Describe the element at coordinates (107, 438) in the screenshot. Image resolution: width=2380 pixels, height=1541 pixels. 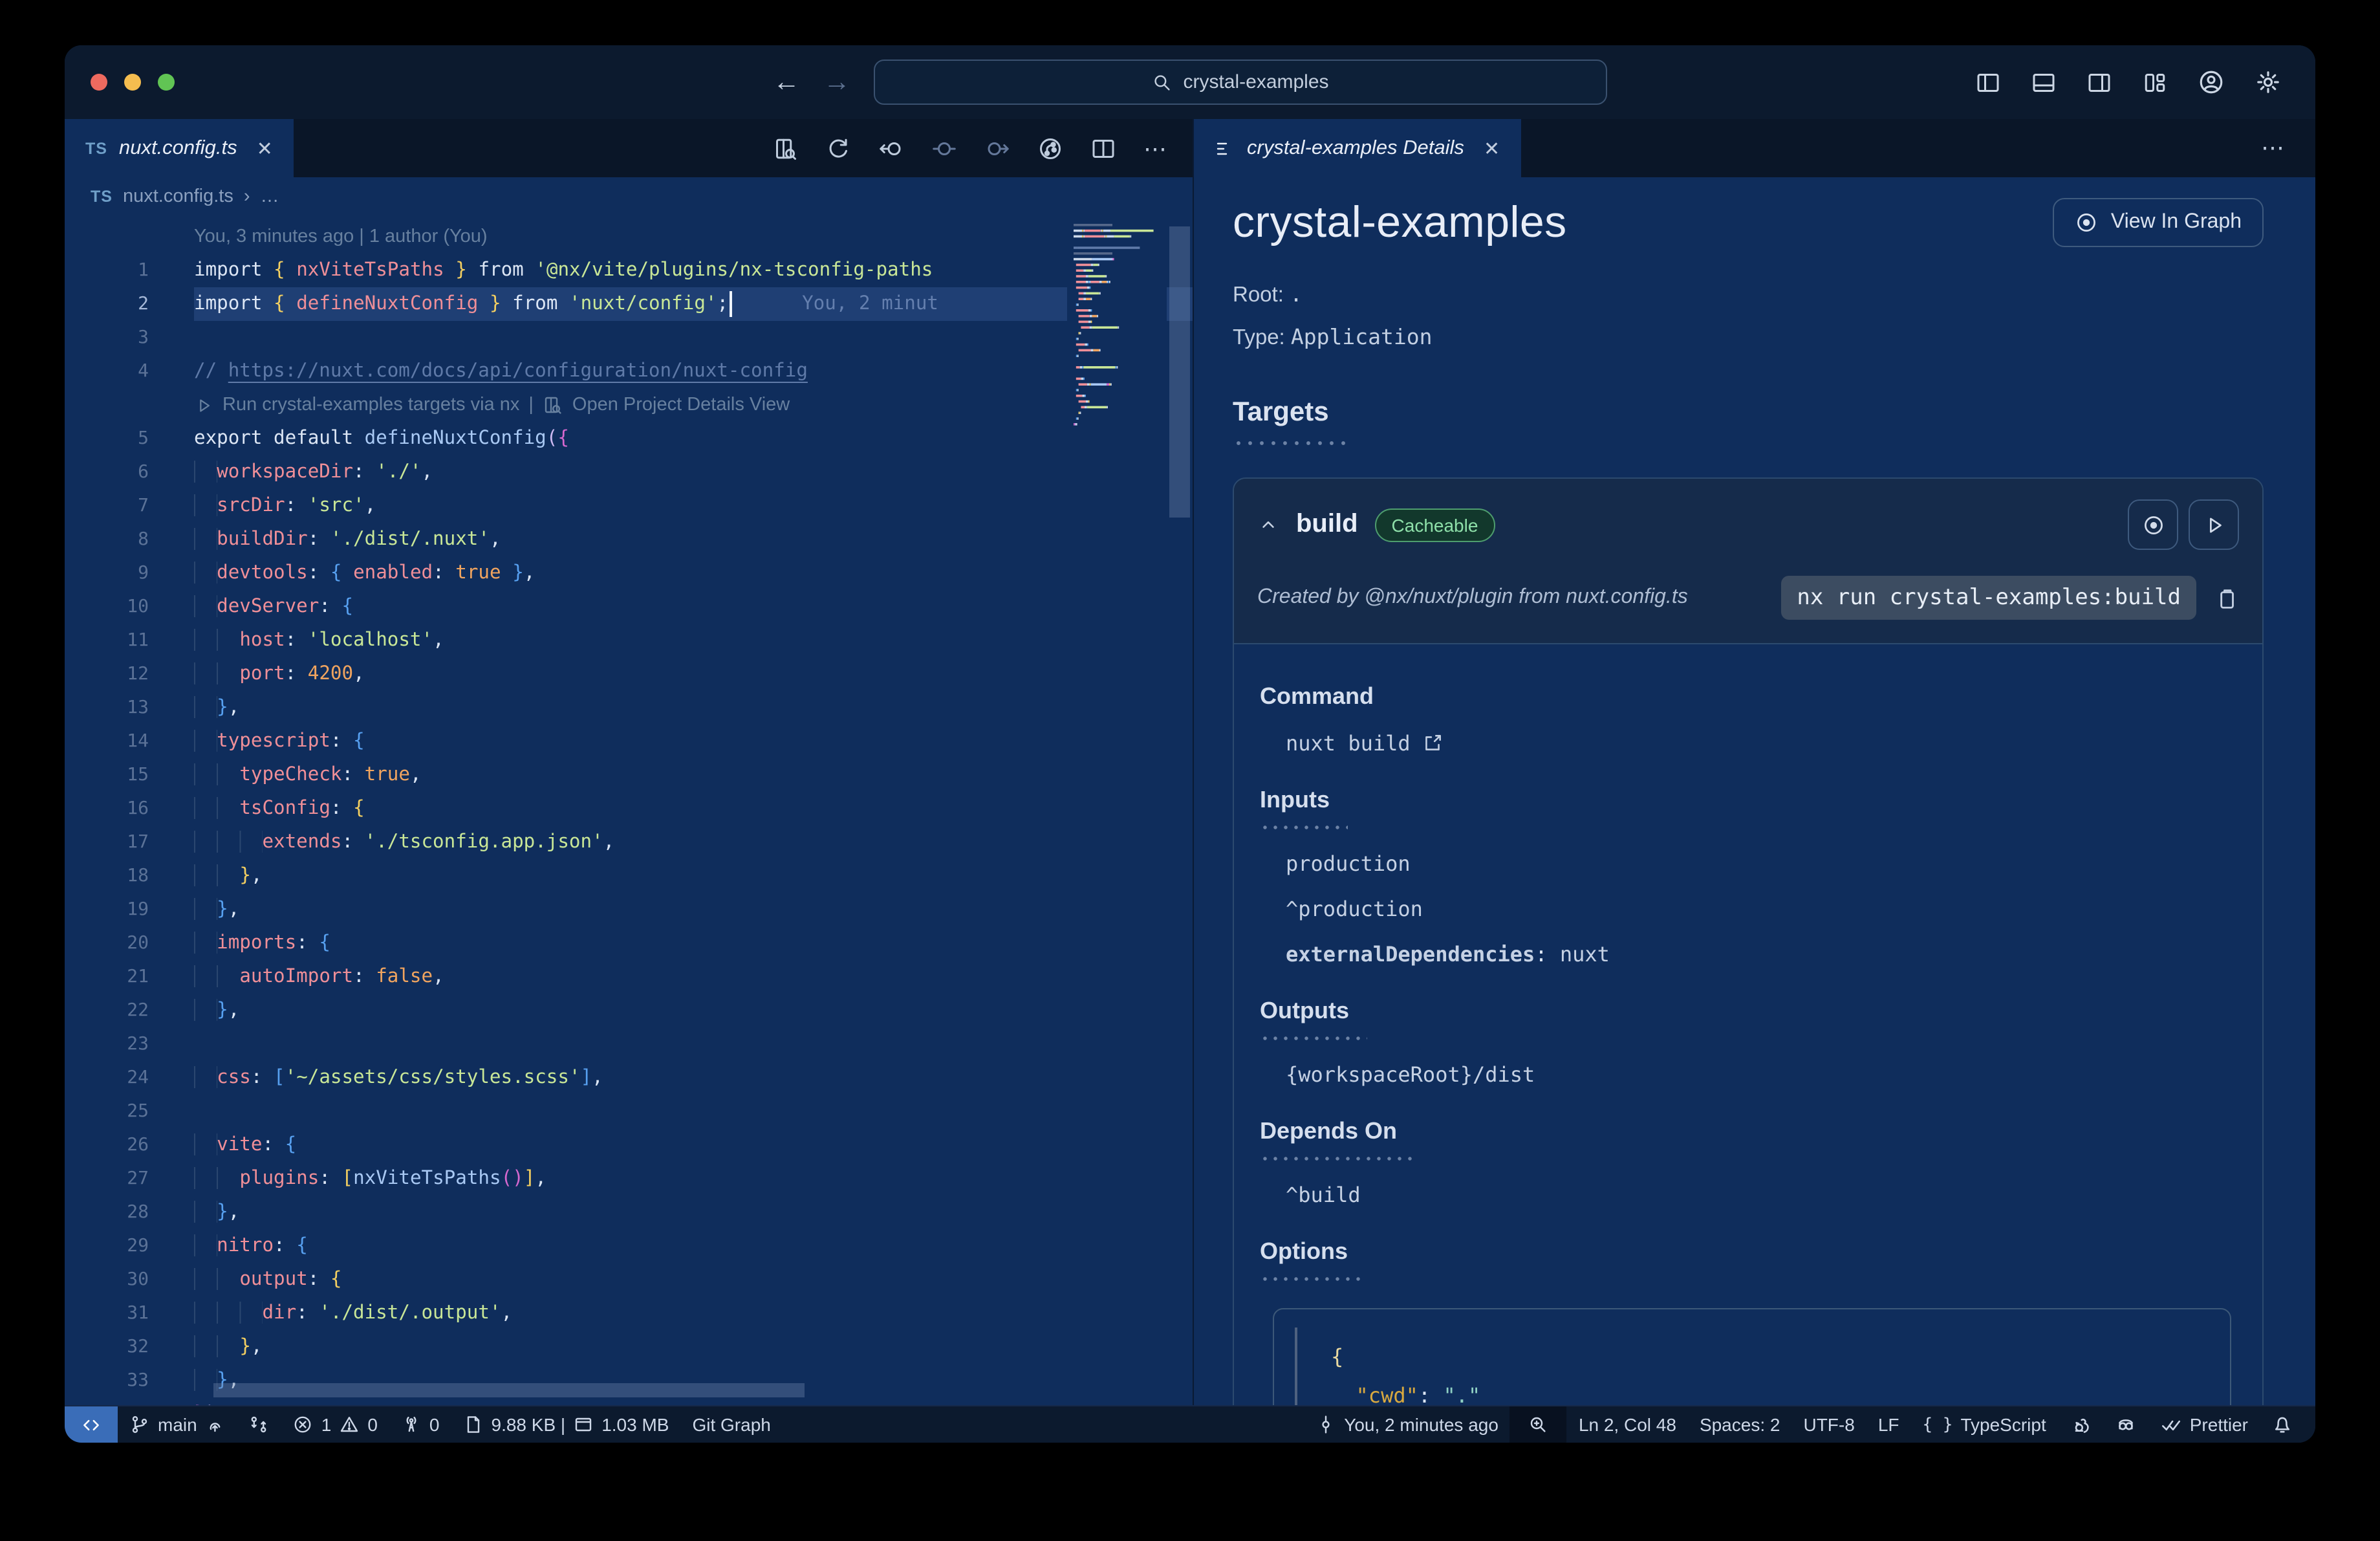
I see `line-number: 5` at that location.